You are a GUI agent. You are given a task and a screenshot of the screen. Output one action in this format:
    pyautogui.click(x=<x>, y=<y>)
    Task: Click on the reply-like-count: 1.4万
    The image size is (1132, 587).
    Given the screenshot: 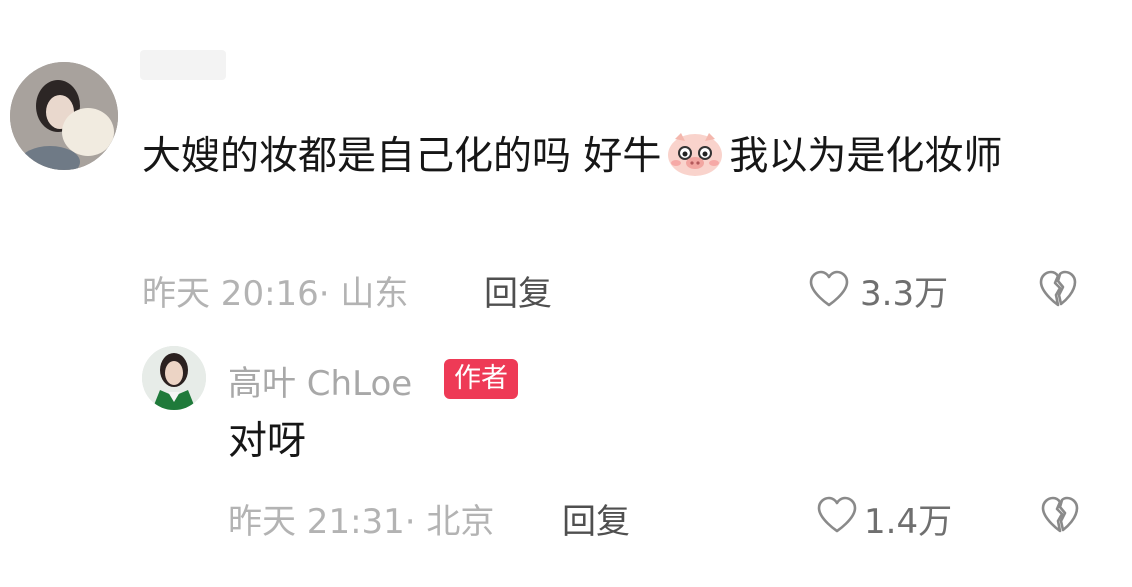 What is the action you would take?
    pyautogui.click(x=908, y=522)
    